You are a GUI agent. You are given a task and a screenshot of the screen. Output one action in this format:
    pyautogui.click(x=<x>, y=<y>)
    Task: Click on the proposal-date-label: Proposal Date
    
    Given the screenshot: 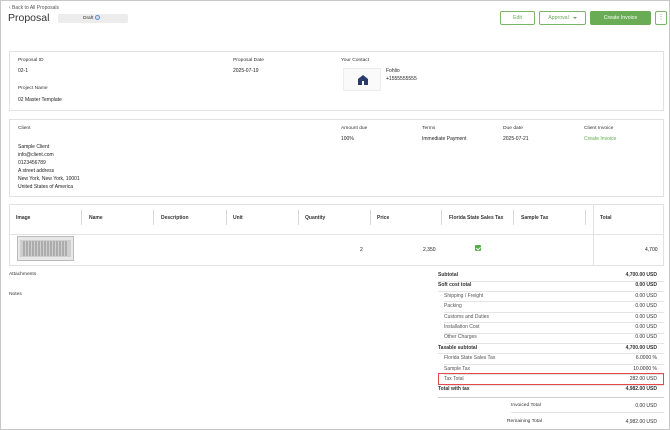 What is the action you would take?
    pyautogui.click(x=248, y=60)
    